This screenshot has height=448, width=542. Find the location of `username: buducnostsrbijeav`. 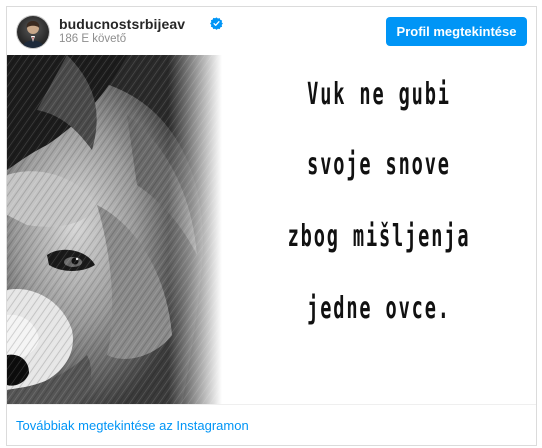

username: buducnostsrbijeav is located at coordinates (122, 24).